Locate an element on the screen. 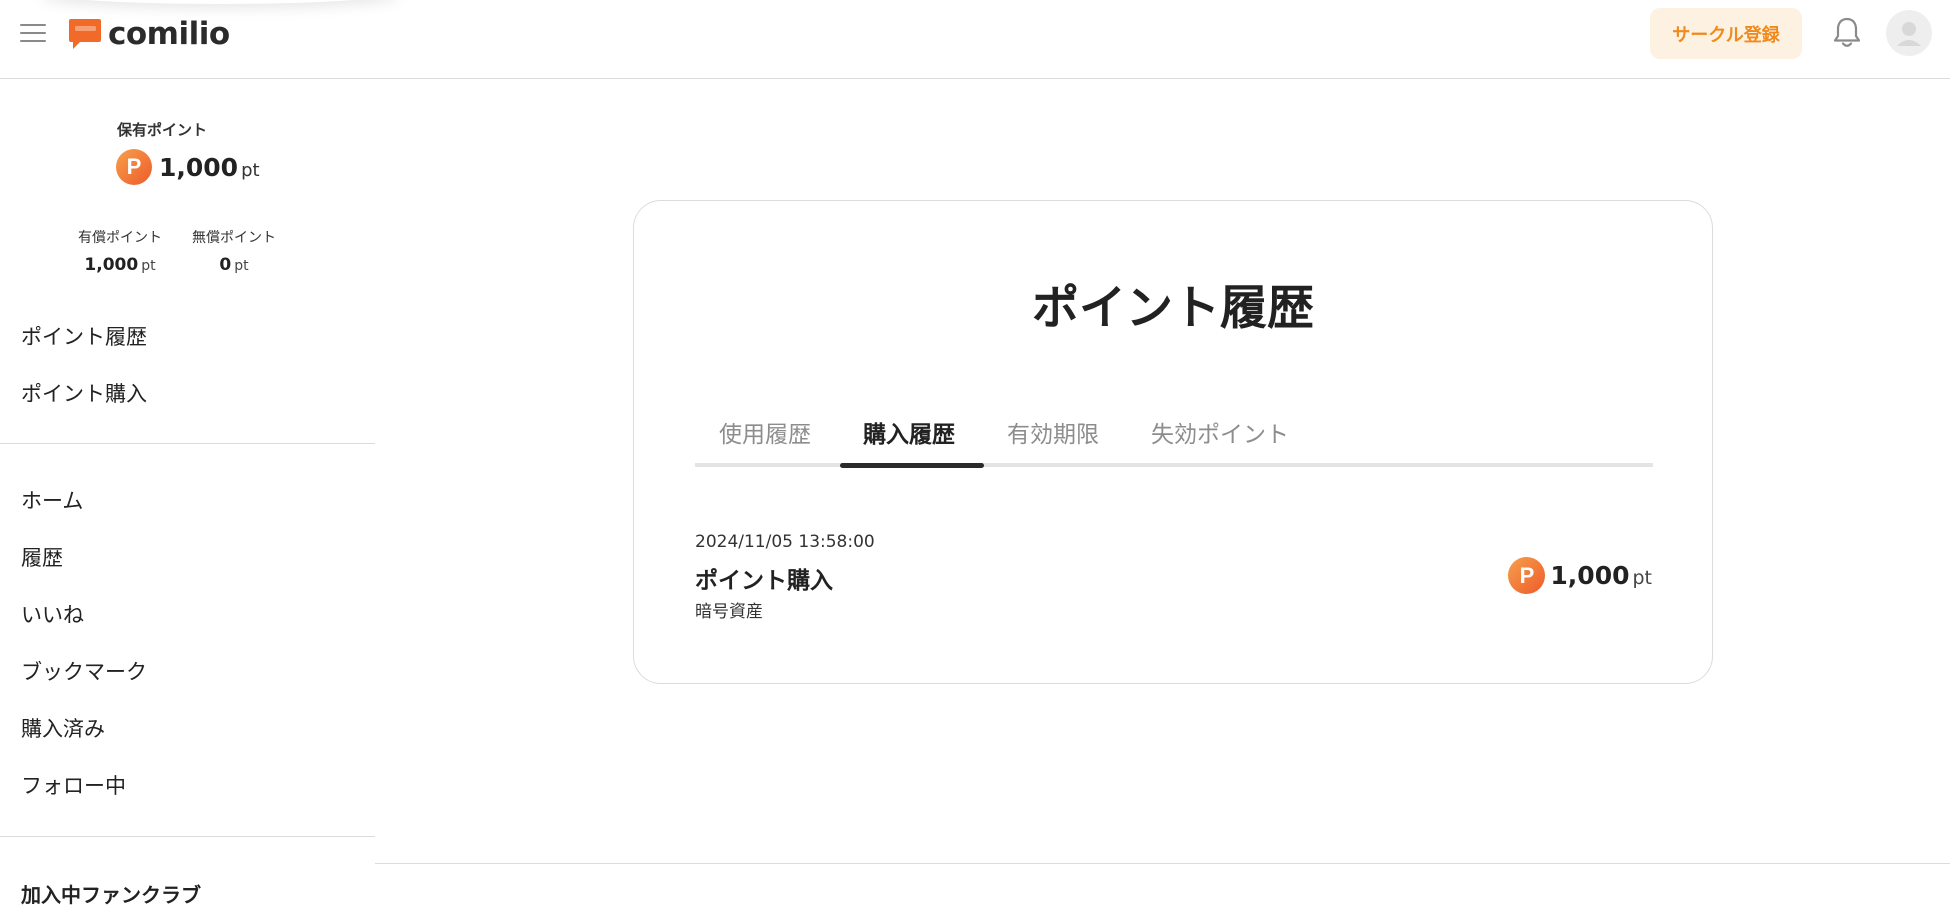 The width and height of the screenshot is (1950, 916). record-amount-unit: pt is located at coordinates (1642, 577).